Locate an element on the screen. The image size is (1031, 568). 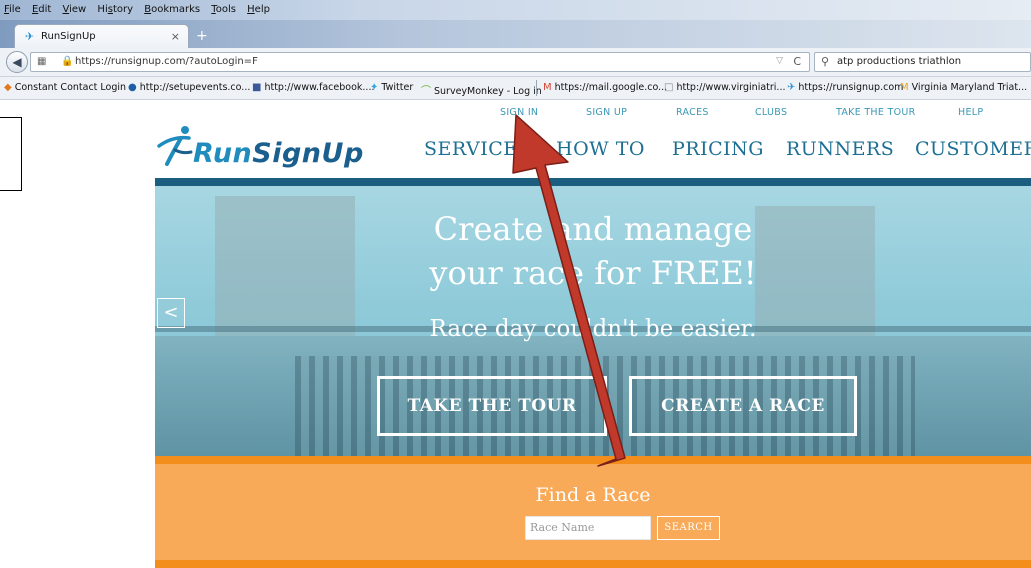
nav-how-to: HOW TO is located at coordinates (600, 149).